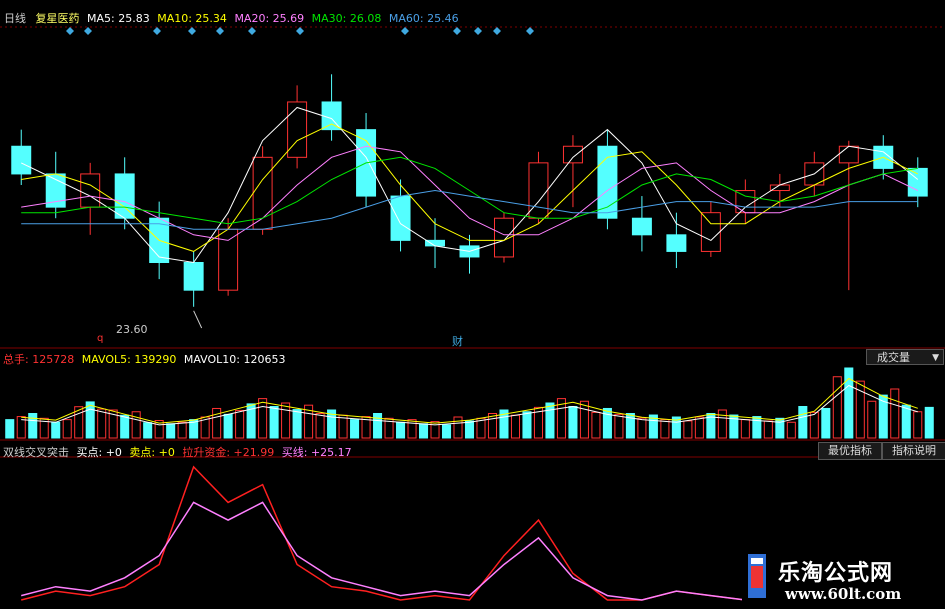  Describe the element at coordinates (100, 338) in the screenshot. I see `q-marker: q` at that location.